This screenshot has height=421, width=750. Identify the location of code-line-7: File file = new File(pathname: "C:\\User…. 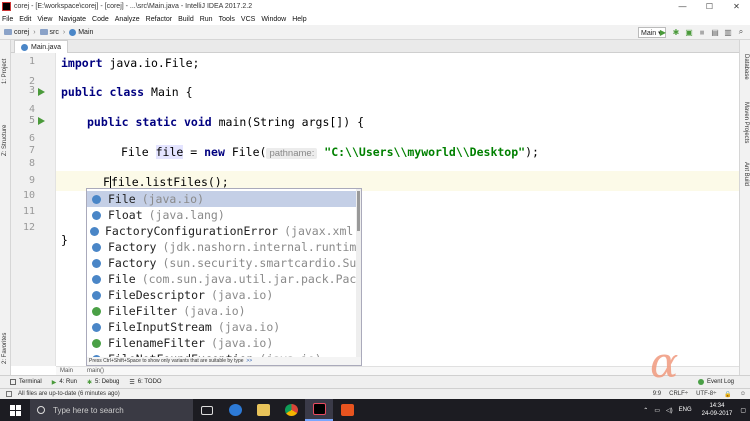
(330, 152).